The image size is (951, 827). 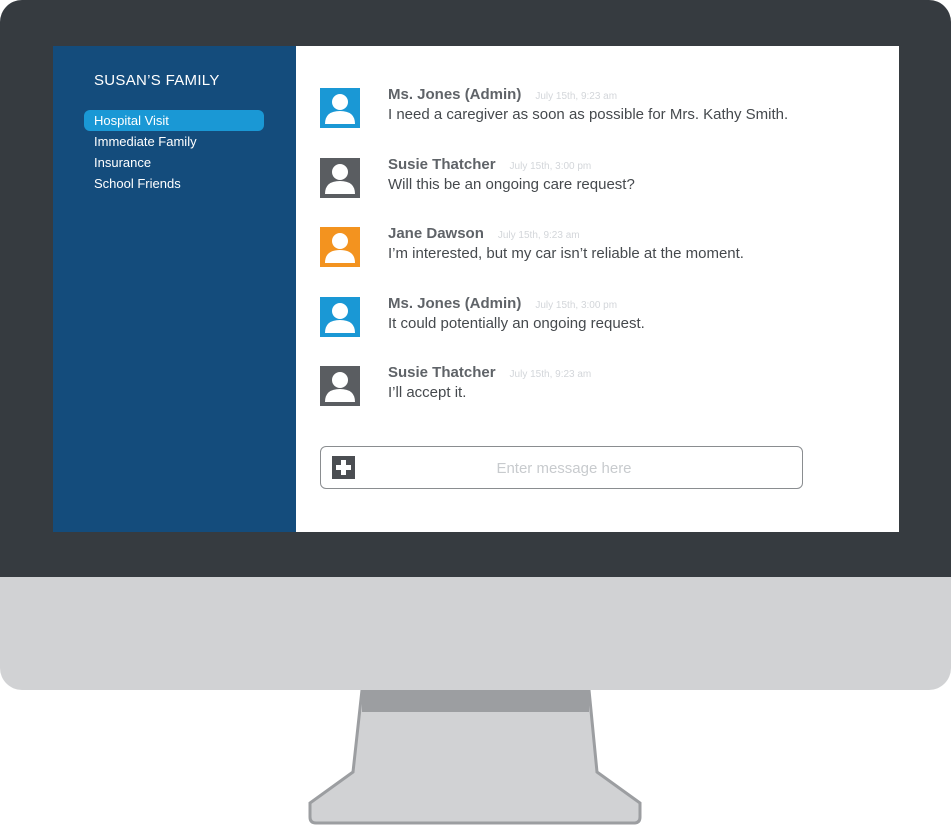 What do you see at coordinates (516, 323) in the screenshot?
I see `message-text: It could potentially an ongoing request.` at bounding box center [516, 323].